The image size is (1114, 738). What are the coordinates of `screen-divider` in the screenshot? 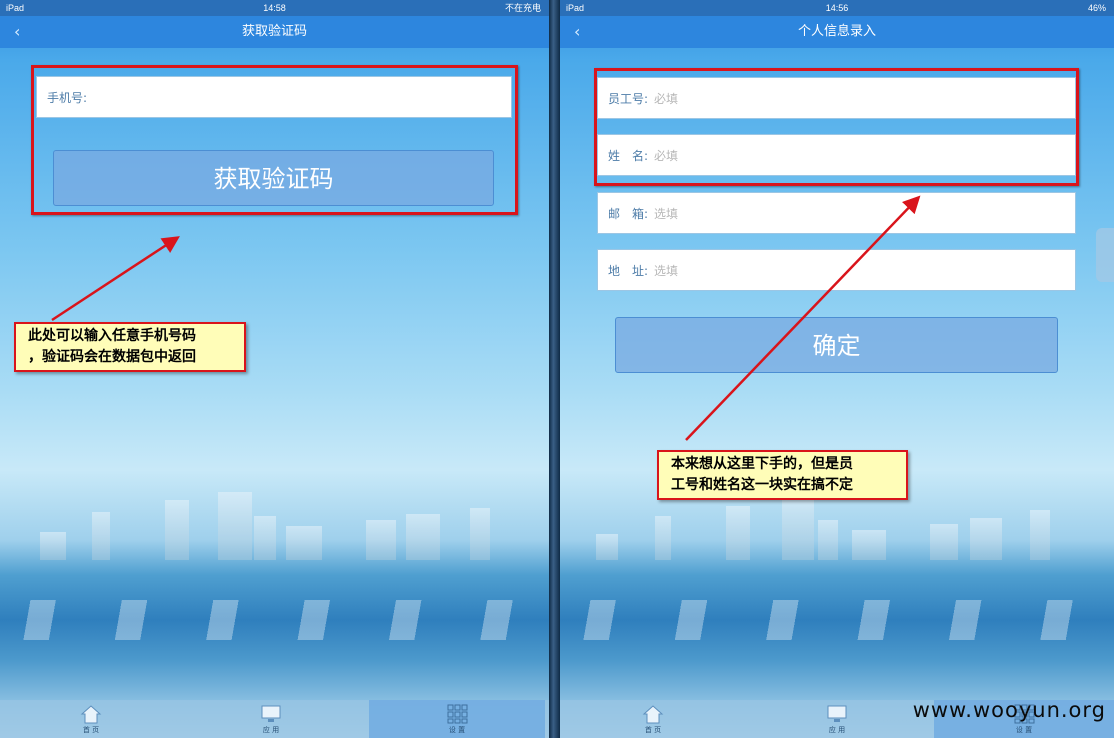 It's located at (554, 369).